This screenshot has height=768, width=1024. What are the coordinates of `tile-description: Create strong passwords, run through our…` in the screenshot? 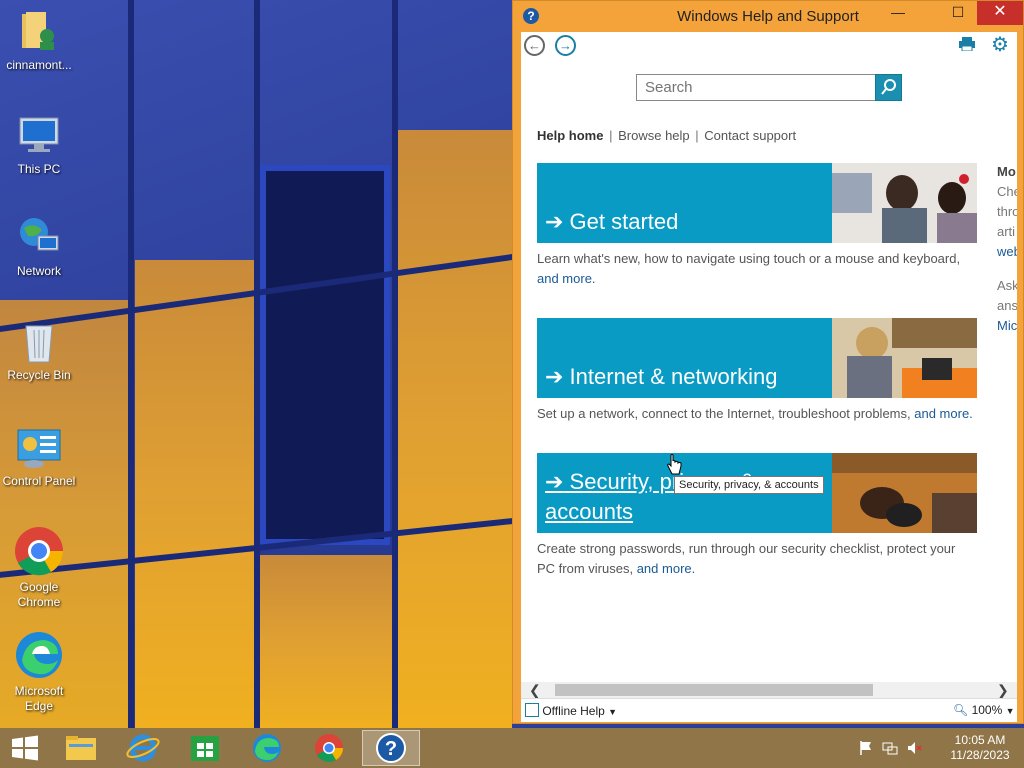 It's located at (757, 559).